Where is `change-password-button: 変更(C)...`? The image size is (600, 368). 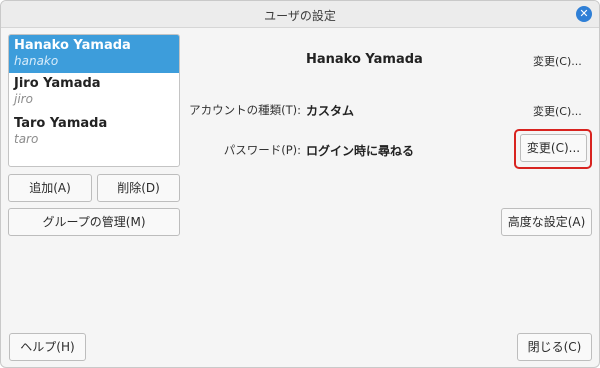
change-password-button: 変更(C)... is located at coordinates (553, 148).